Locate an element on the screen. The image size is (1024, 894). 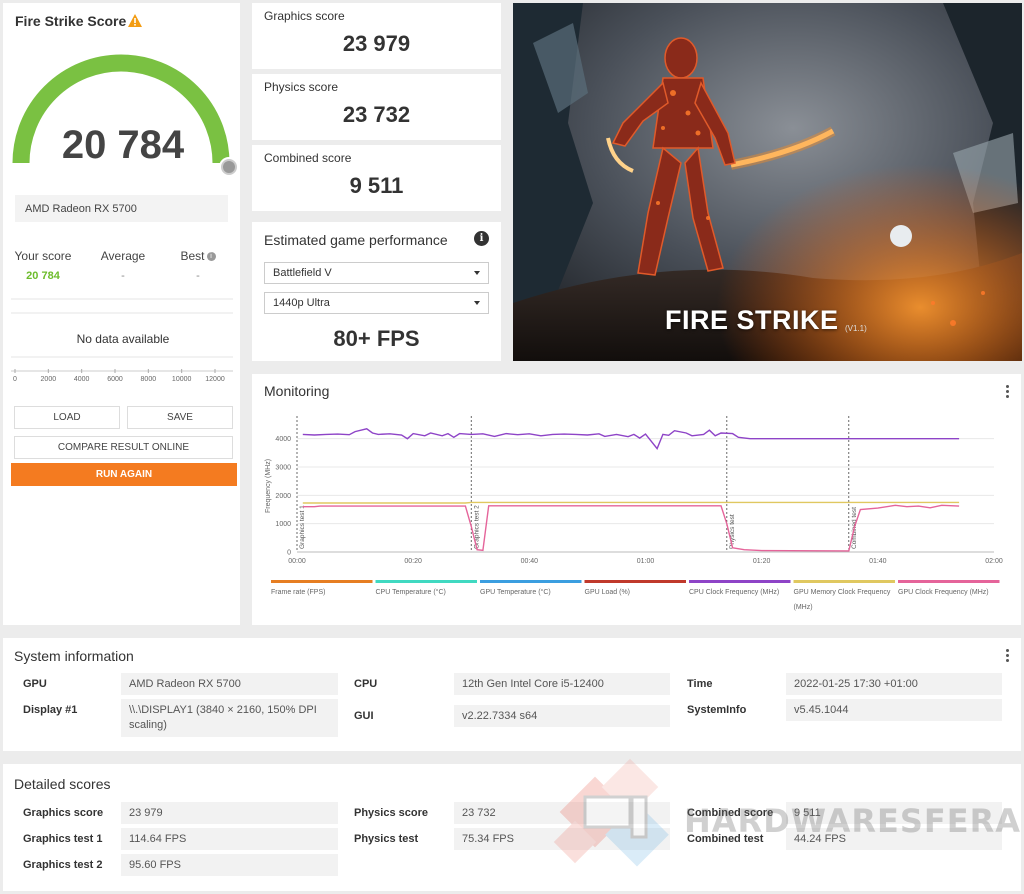
watermark-text: HARDWARESFERA is located at coordinates (853, 821).